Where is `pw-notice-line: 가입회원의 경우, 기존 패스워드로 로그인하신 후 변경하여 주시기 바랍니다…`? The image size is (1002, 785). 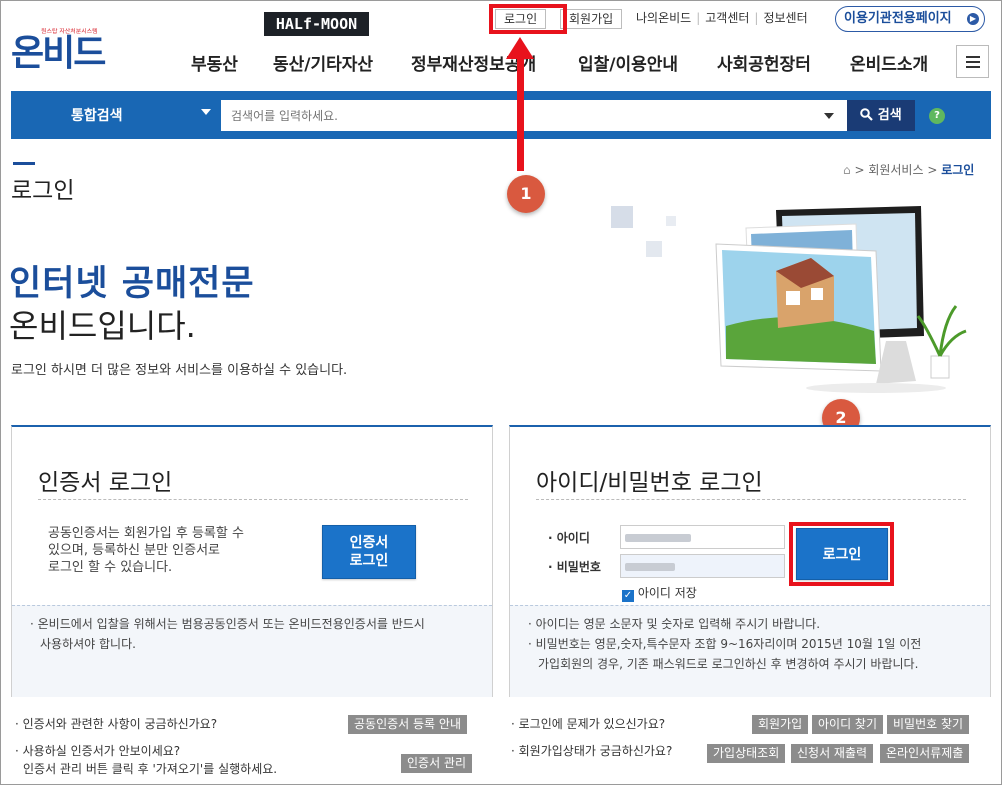 pw-notice-line: 가입회원의 경우, 기존 패스워드로 로그인하신 후 변경하여 주시기 바랍니다… is located at coordinates (728, 664).